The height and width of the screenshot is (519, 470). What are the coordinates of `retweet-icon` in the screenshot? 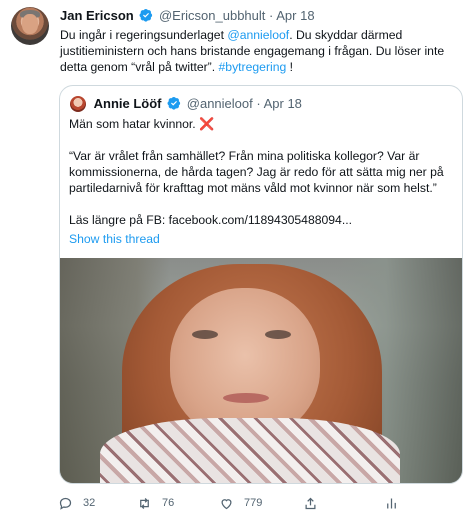 It's located at (144, 503).